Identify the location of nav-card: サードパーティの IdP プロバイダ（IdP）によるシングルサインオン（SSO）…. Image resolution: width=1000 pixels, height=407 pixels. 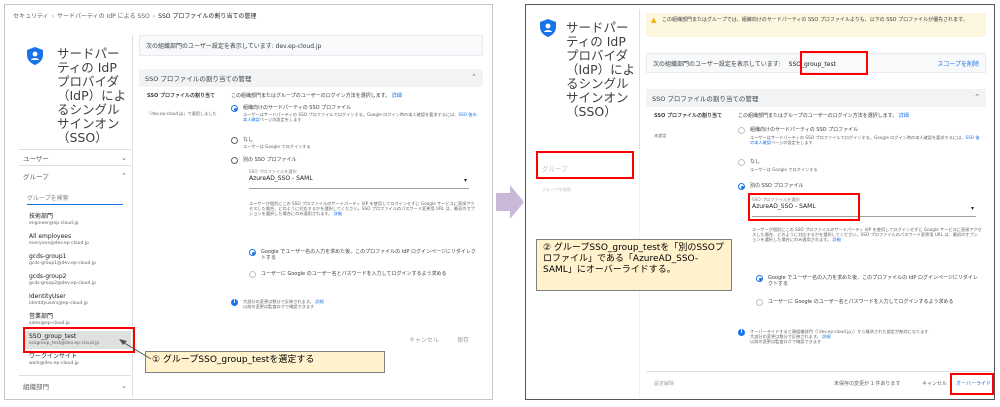
(585, 203).